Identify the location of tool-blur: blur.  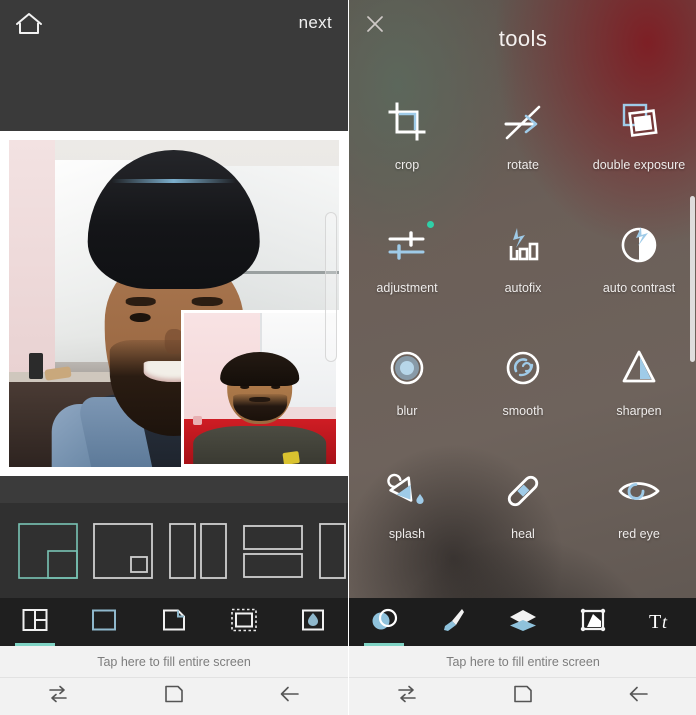
(407, 393).